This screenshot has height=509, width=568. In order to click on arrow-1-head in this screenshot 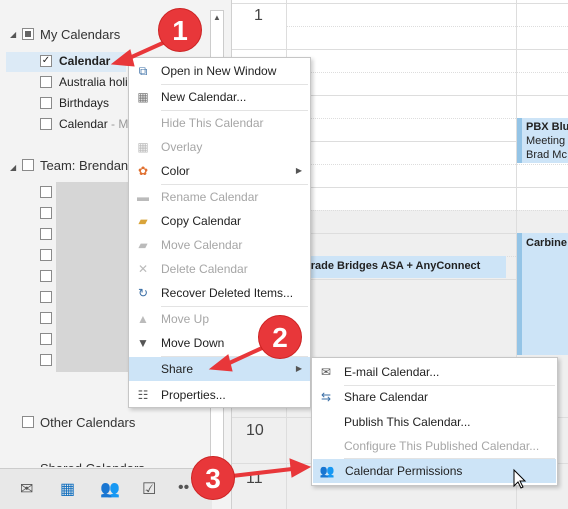, I will do `click(122, 58)`.